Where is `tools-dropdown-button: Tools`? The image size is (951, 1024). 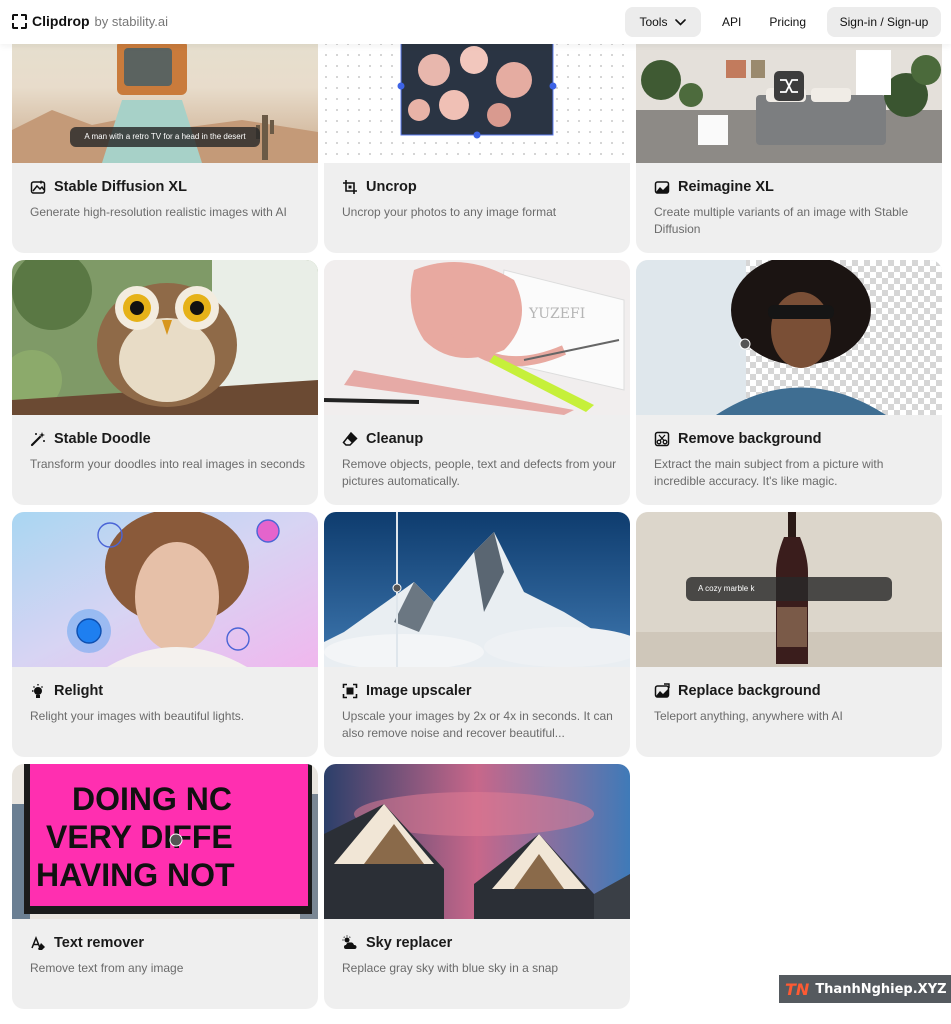 tools-dropdown-button: Tools is located at coordinates (662, 22).